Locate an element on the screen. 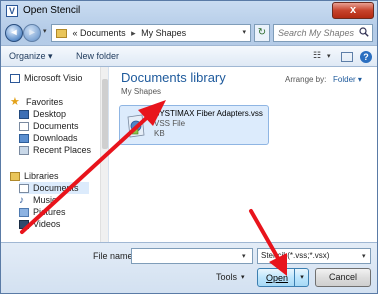 This screenshot has height=294, width=378. recent-places-icon is located at coordinates (24, 151).